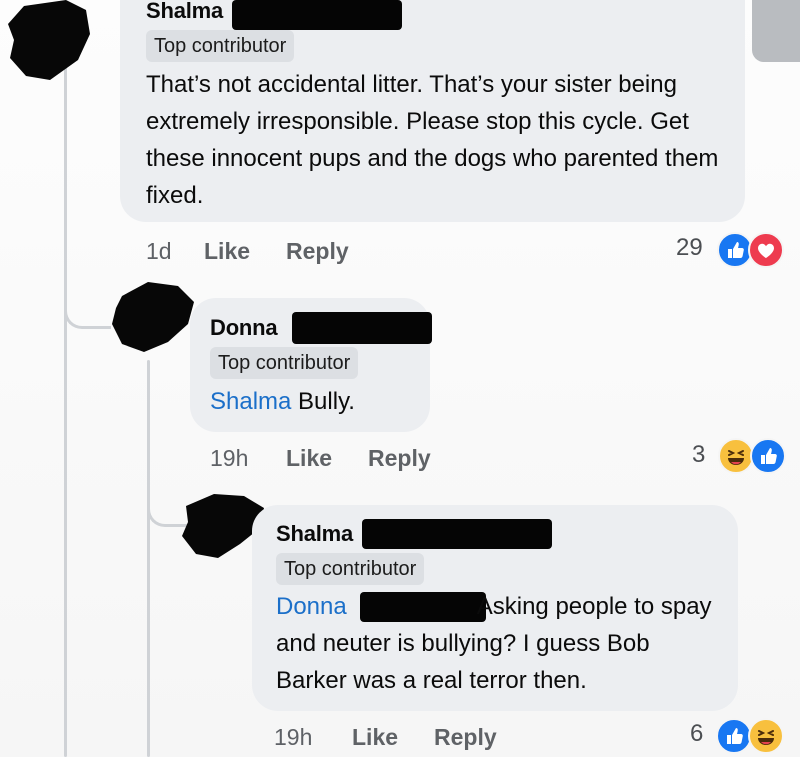  Describe the element at coordinates (87, 314) in the screenshot. I see `thread-connector` at that location.